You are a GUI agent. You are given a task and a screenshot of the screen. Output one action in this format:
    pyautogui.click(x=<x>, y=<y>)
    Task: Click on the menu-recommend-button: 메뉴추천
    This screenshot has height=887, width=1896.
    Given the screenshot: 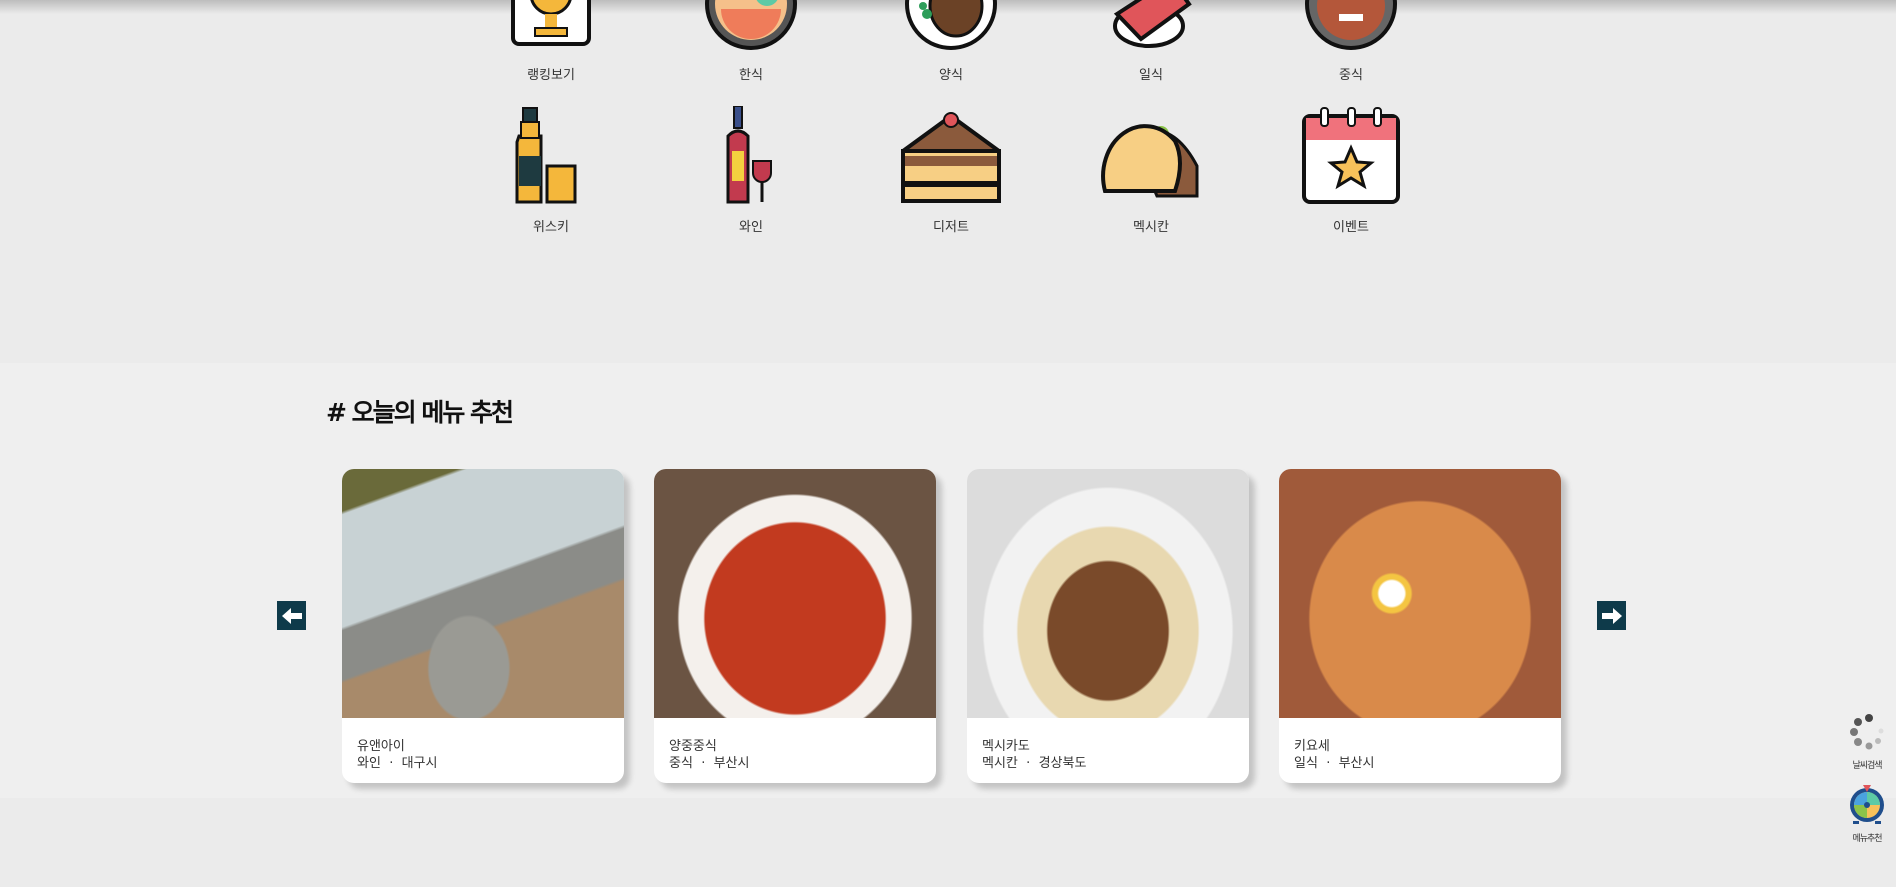 What is the action you would take?
    pyautogui.click(x=1867, y=813)
    